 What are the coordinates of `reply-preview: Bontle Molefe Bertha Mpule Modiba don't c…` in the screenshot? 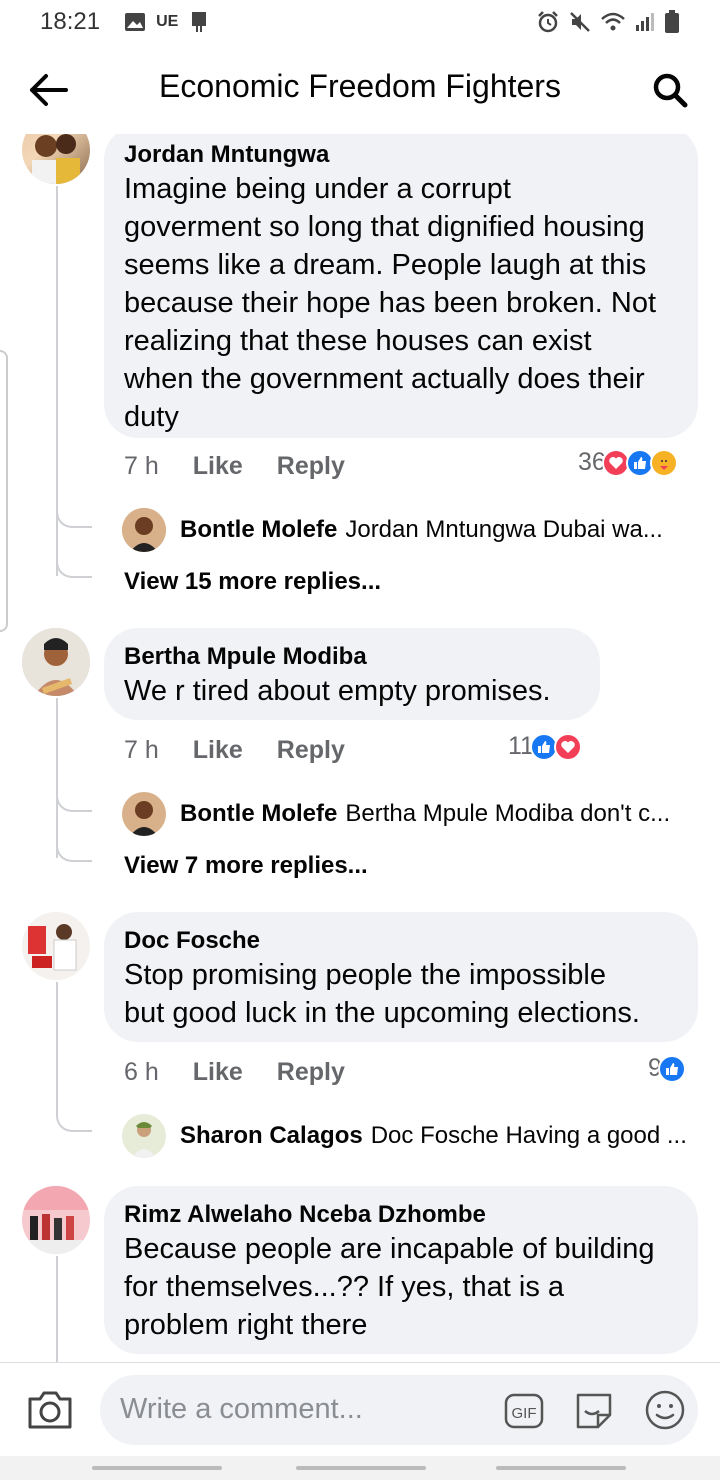 It's located at (412, 814).